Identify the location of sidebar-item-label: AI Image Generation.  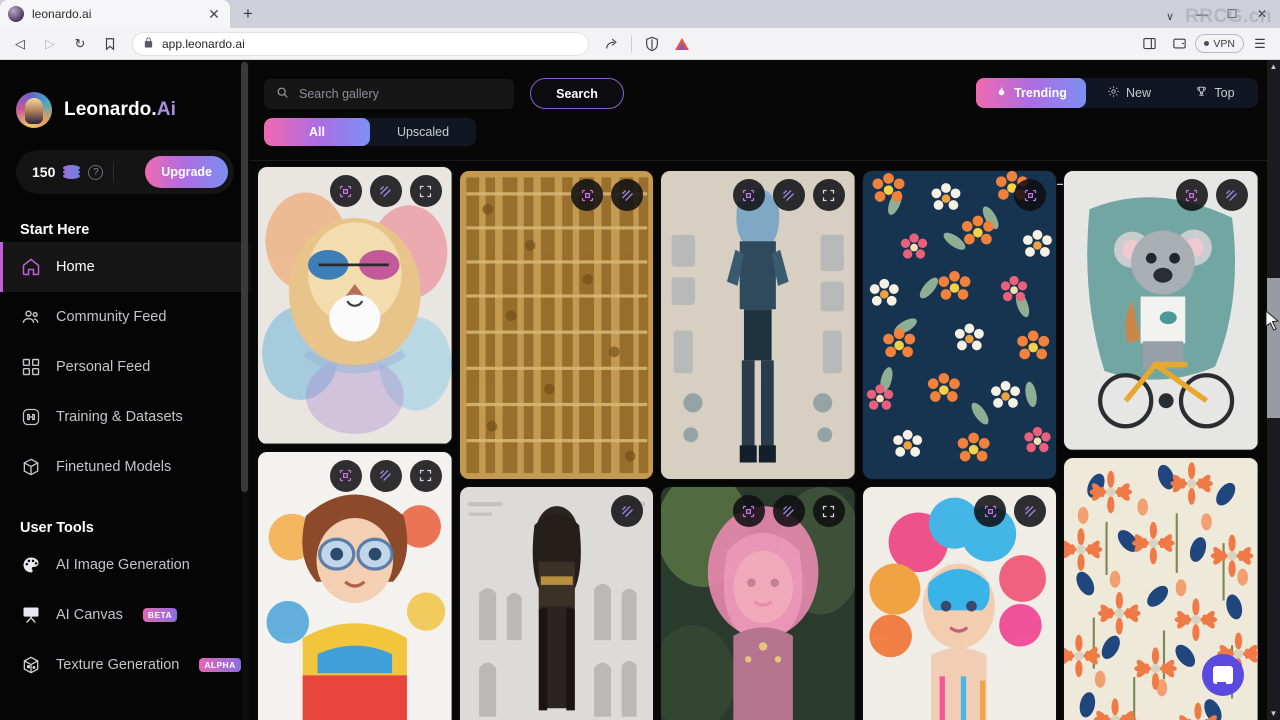
(123, 565).